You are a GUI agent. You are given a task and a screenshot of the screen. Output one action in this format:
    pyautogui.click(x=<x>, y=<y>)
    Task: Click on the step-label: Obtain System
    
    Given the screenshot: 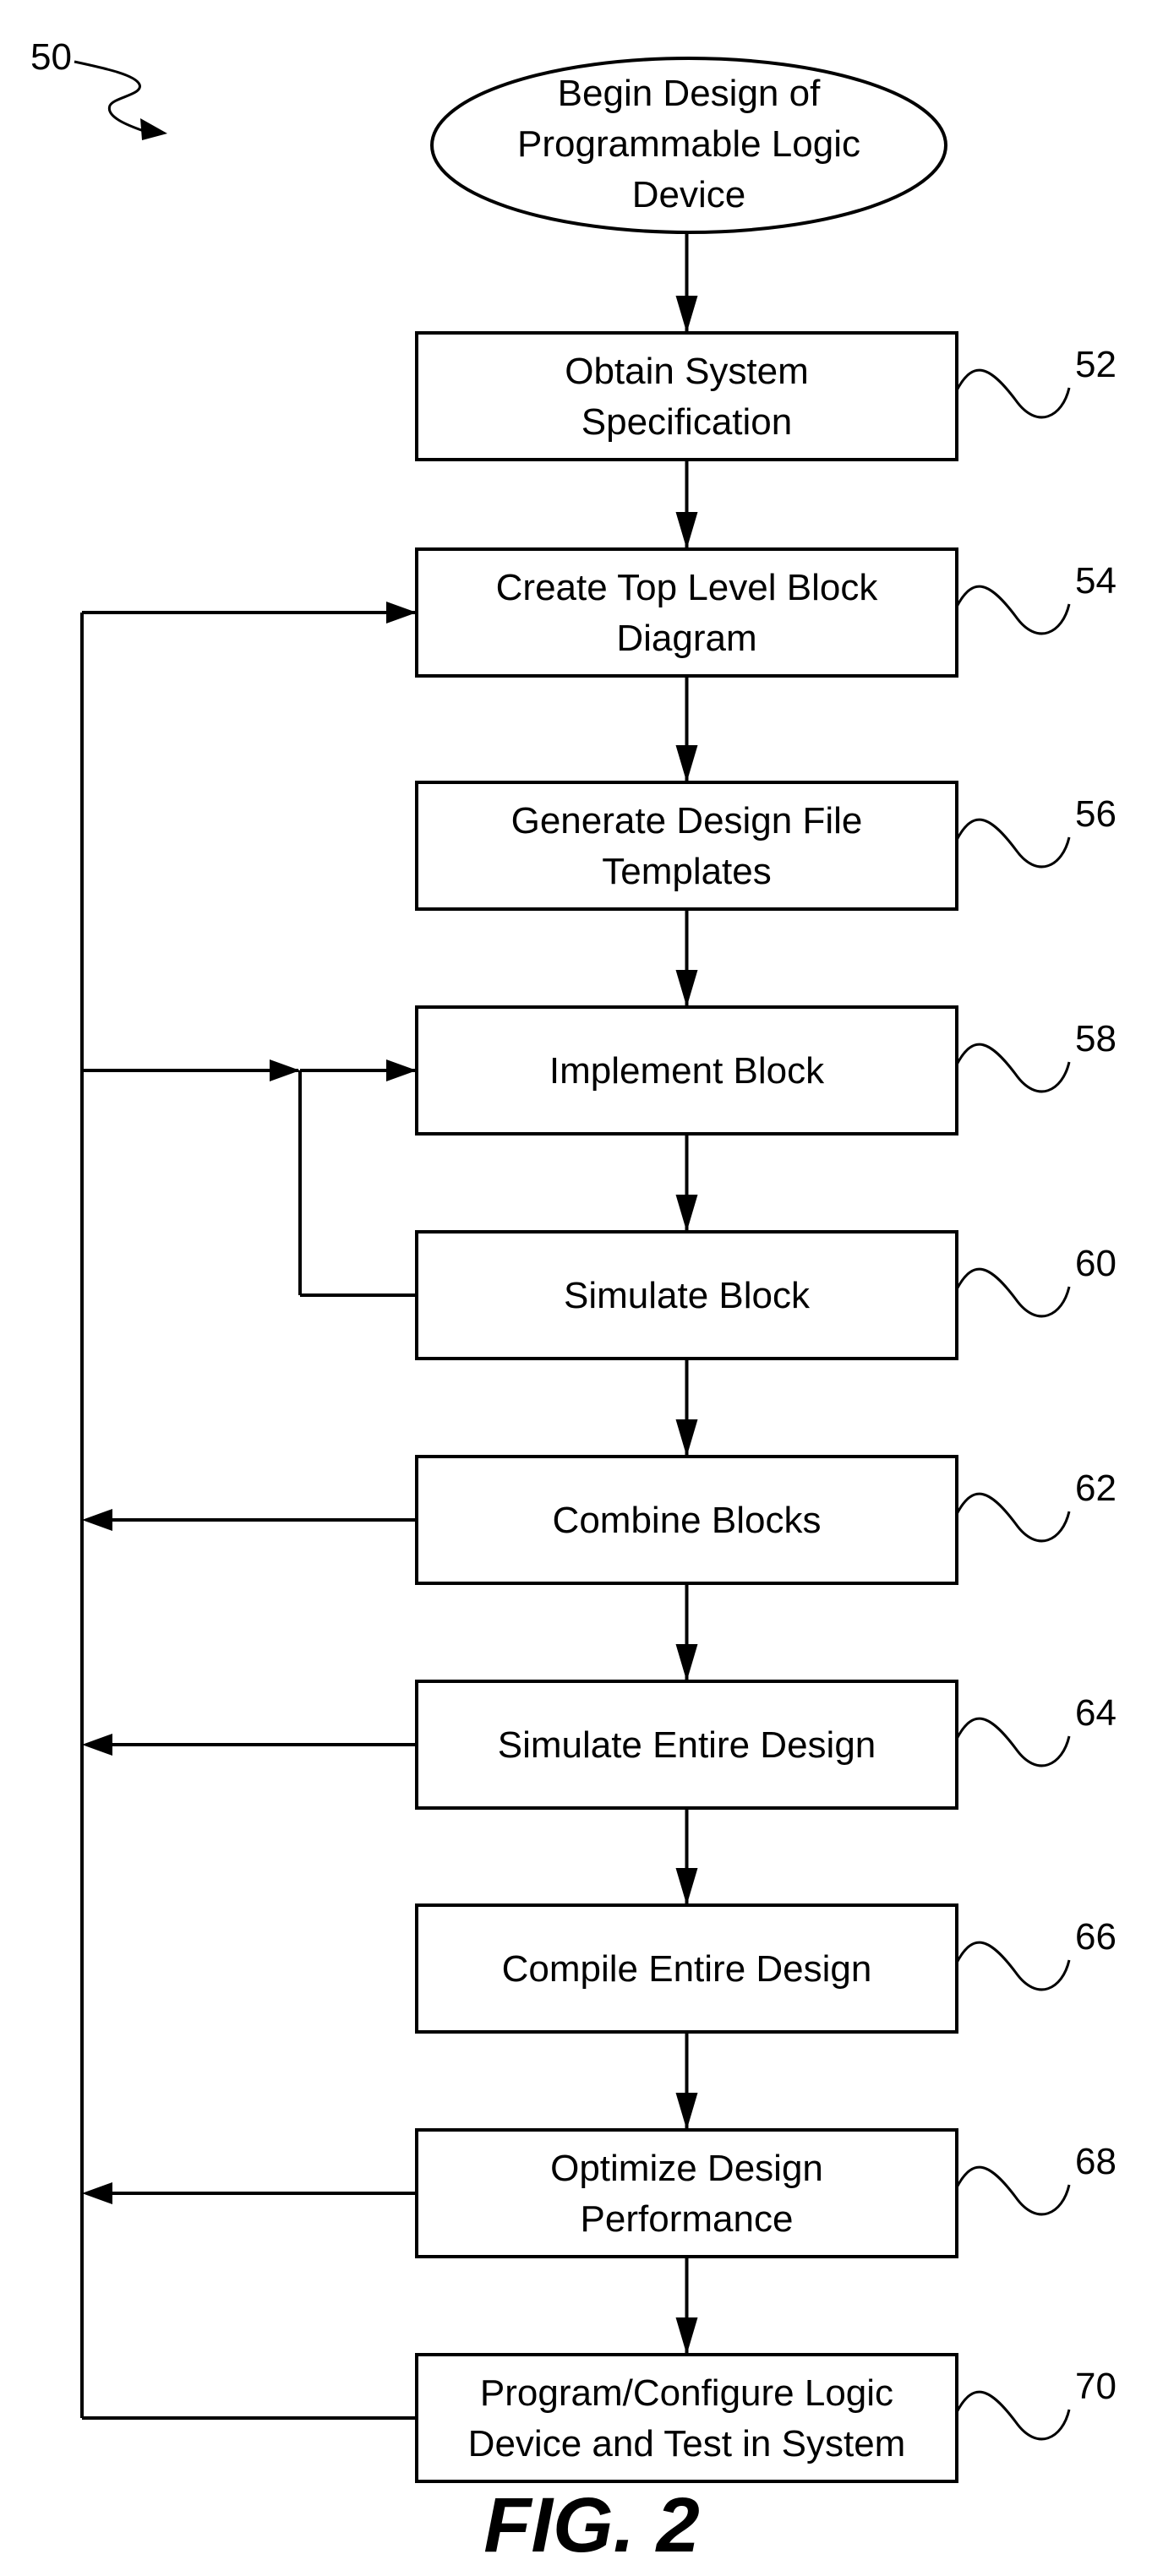 What is the action you would take?
    pyautogui.click(x=687, y=371)
    